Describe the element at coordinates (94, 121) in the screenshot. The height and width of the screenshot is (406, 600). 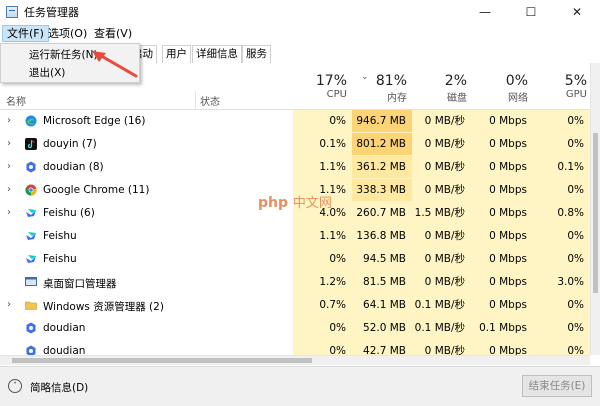
I see `process-name: Microsoft Edge (16)` at that location.